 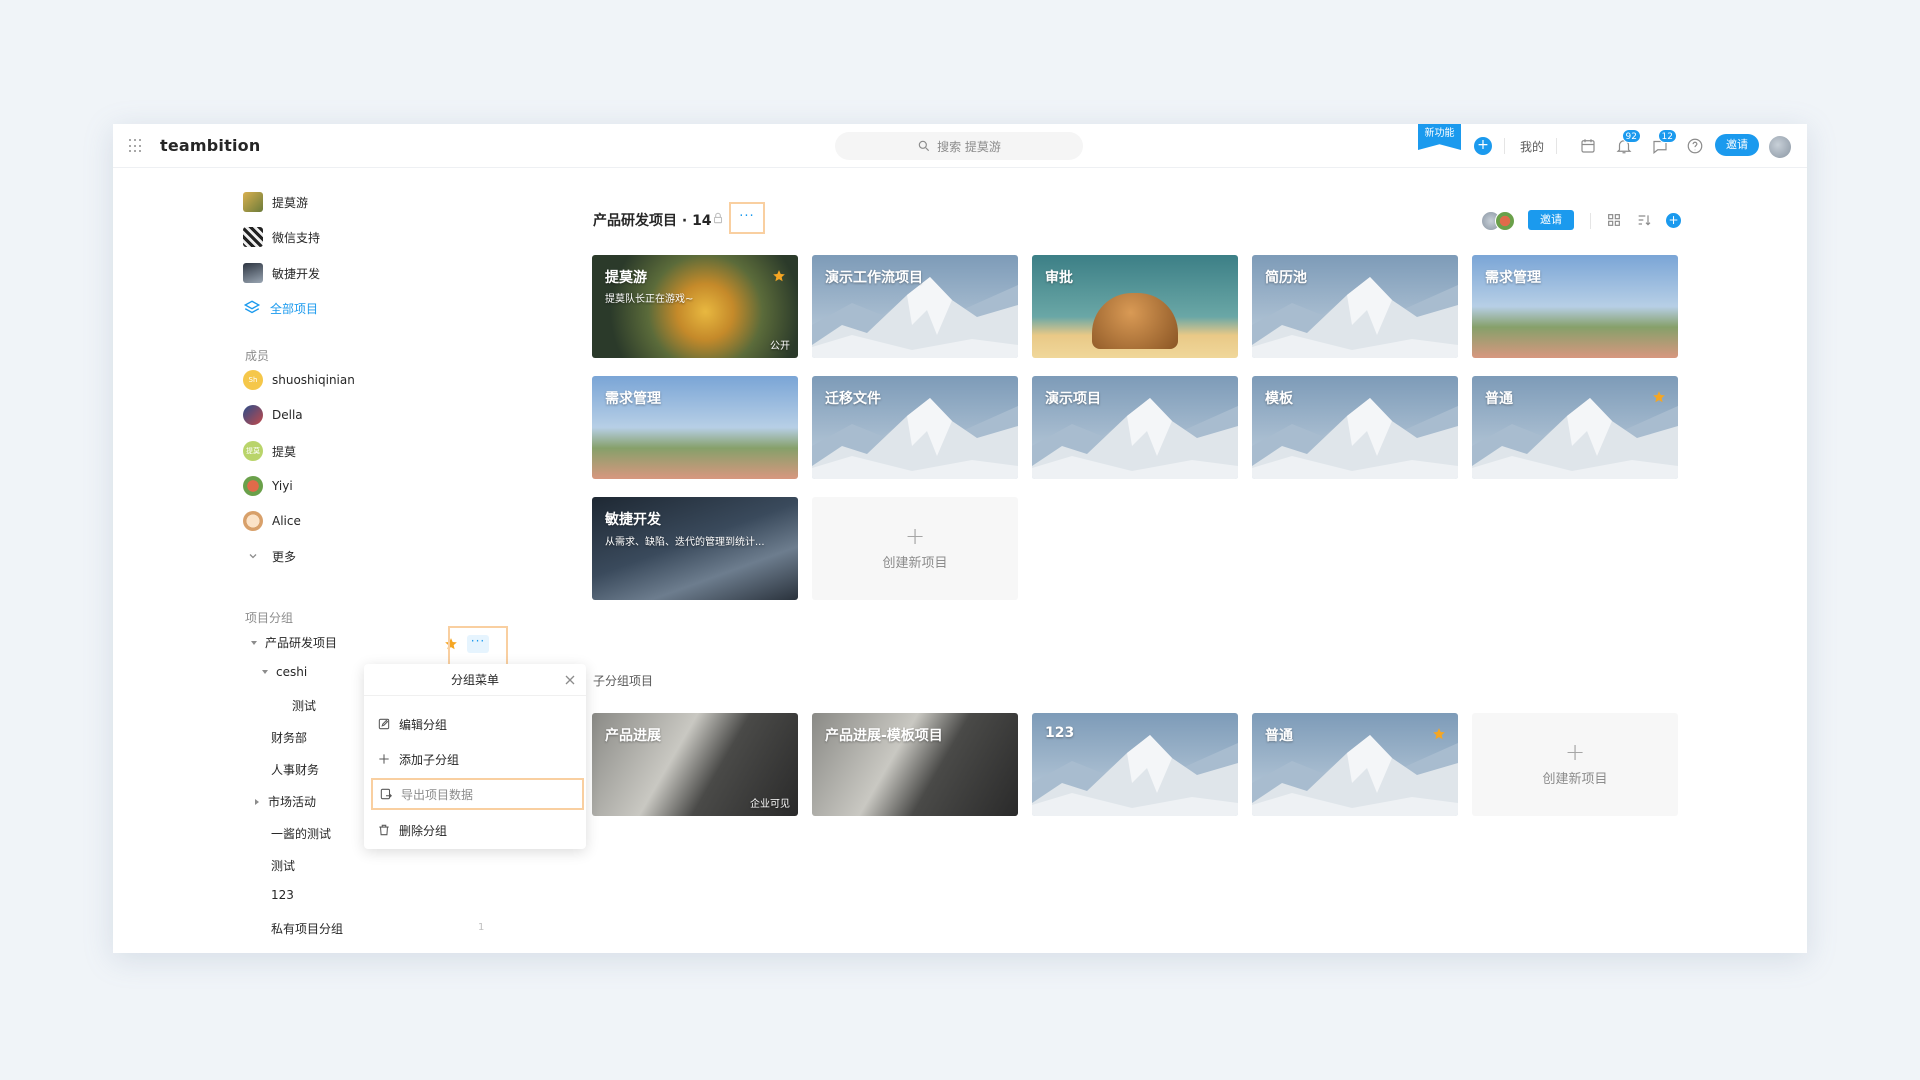 What do you see at coordinates (1667, 136) in the screenshot?
I see `message-badge: 12` at bounding box center [1667, 136].